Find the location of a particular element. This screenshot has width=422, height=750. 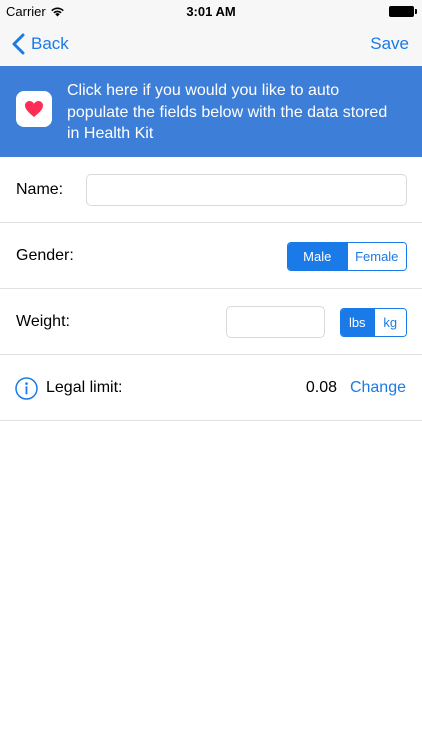

name-label: Name: is located at coordinates (40, 189).